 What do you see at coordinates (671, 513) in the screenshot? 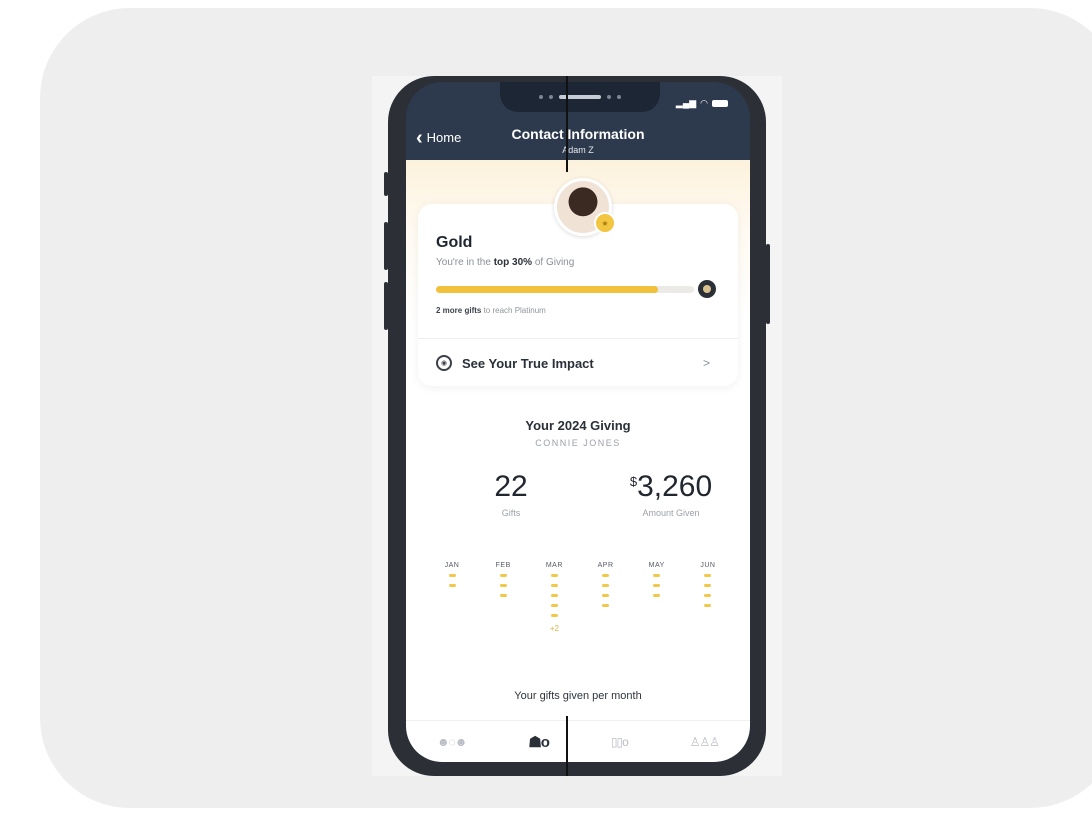
I see `amount-label: Amount Given` at bounding box center [671, 513].